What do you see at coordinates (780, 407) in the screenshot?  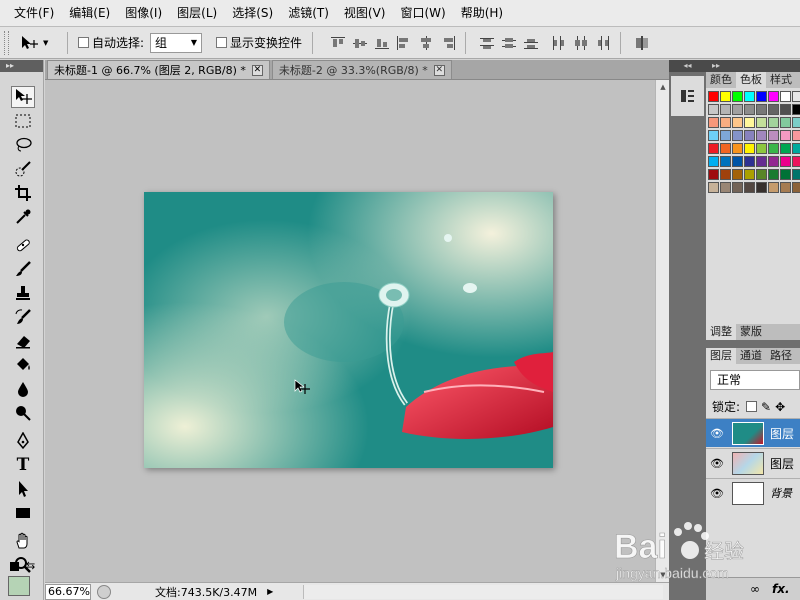 I see `lock-move-icon: ✥` at bounding box center [780, 407].